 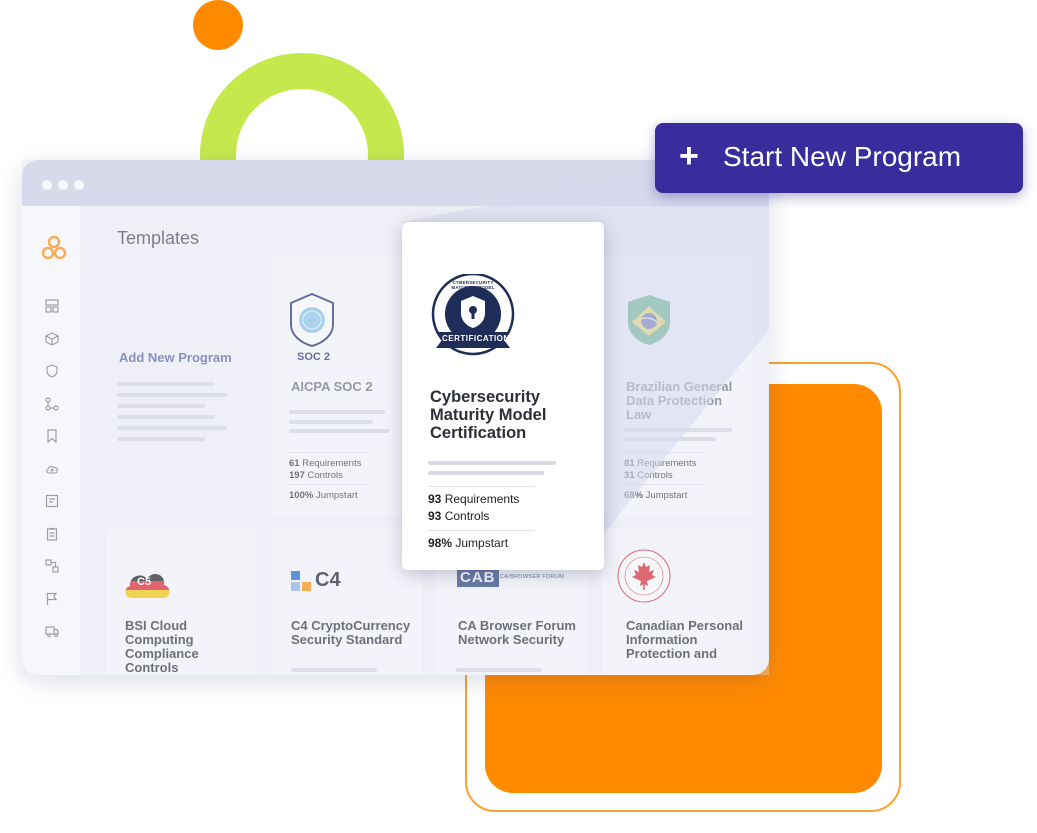 I want to click on cab-badge-label: CAB, so click(x=478, y=578).